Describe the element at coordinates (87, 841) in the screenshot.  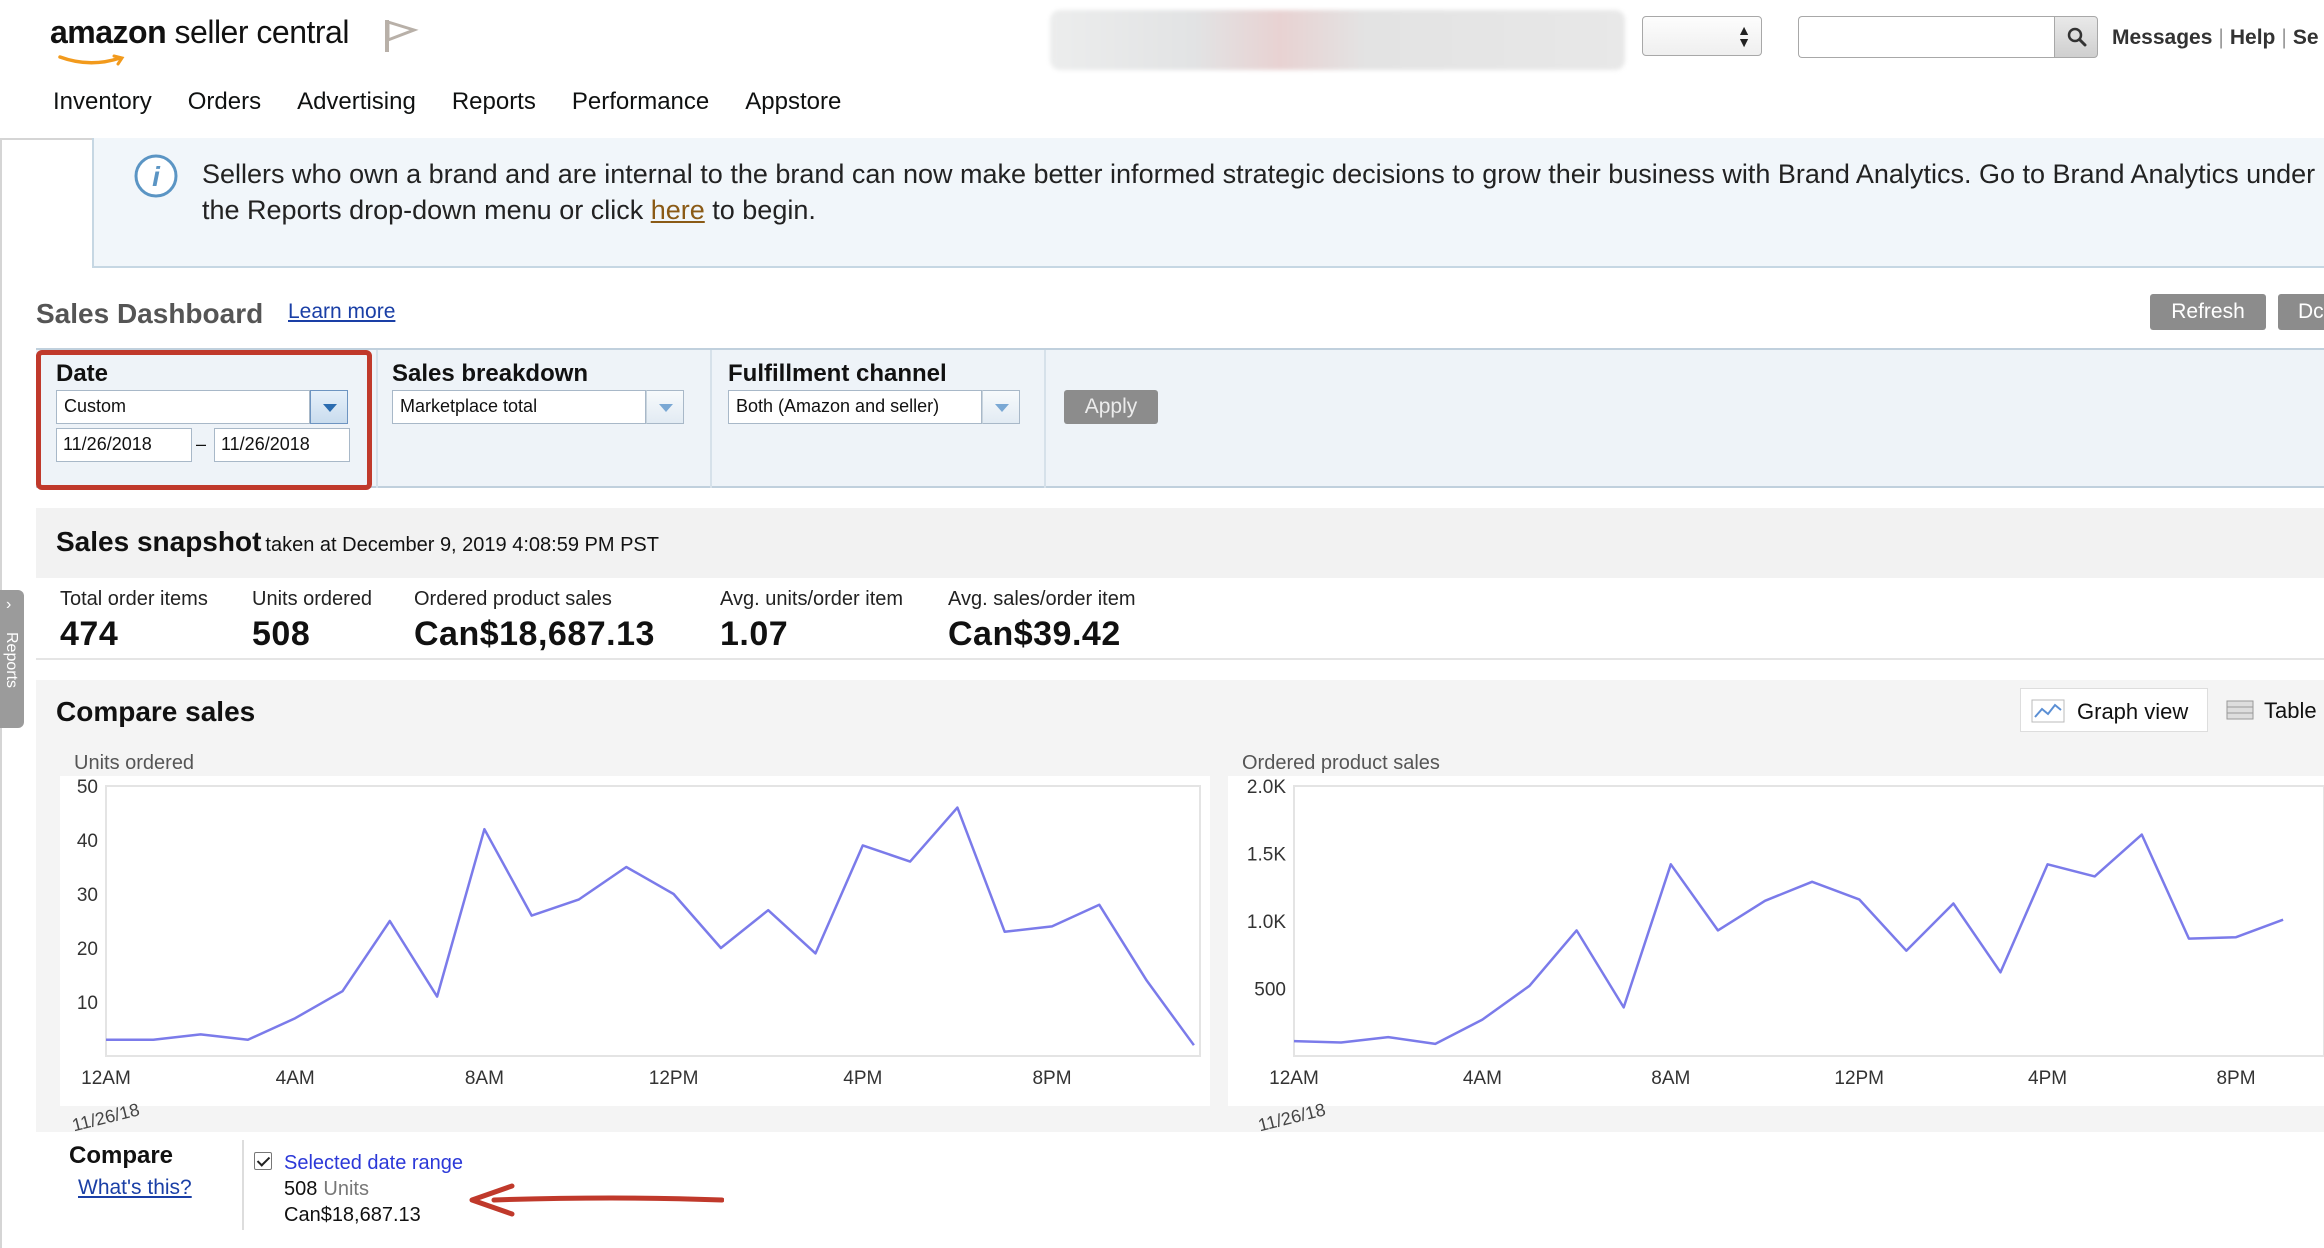
I see `y-tick-label: 40` at that location.